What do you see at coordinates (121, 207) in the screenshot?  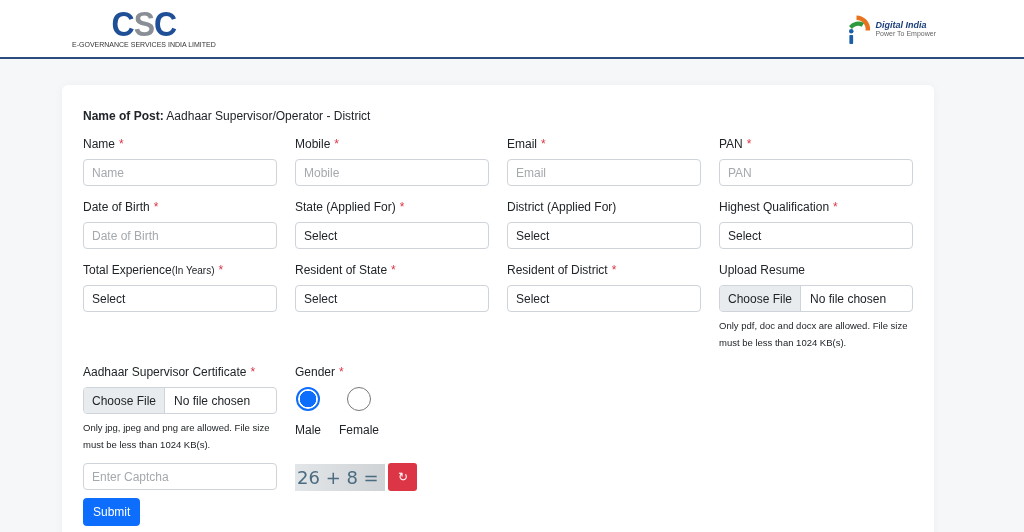 I see `field-label: Date of Birth *` at bounding box center [121, 207].